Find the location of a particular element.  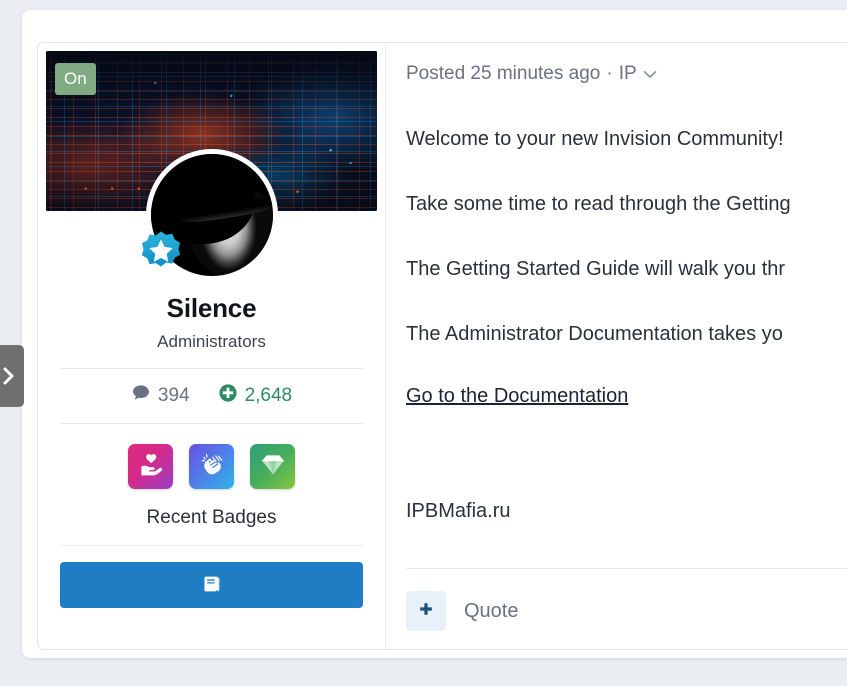

badge-clapping-hands is located at coordinates (211, 466).